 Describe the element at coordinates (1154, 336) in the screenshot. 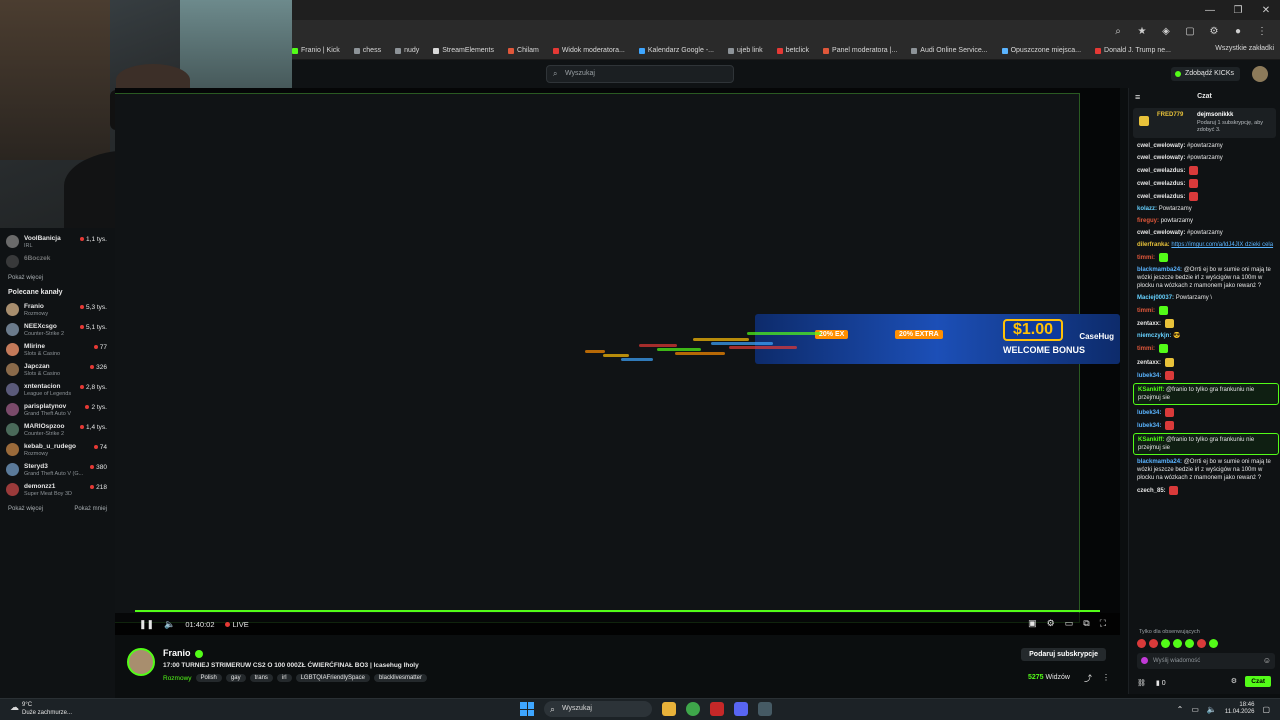

I see `chat-username: niemczykjn:` at that location.